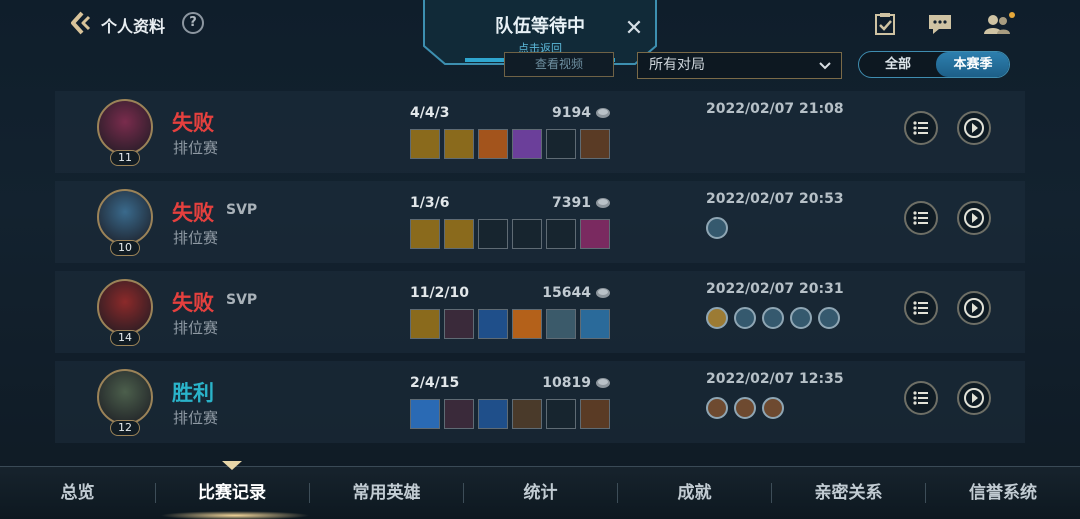 Image resolution: width=1080 pixels, height=519 pixels. Describe the element at coordinates (940, 24) in the screenshot. I see `chat-icon` at that location.